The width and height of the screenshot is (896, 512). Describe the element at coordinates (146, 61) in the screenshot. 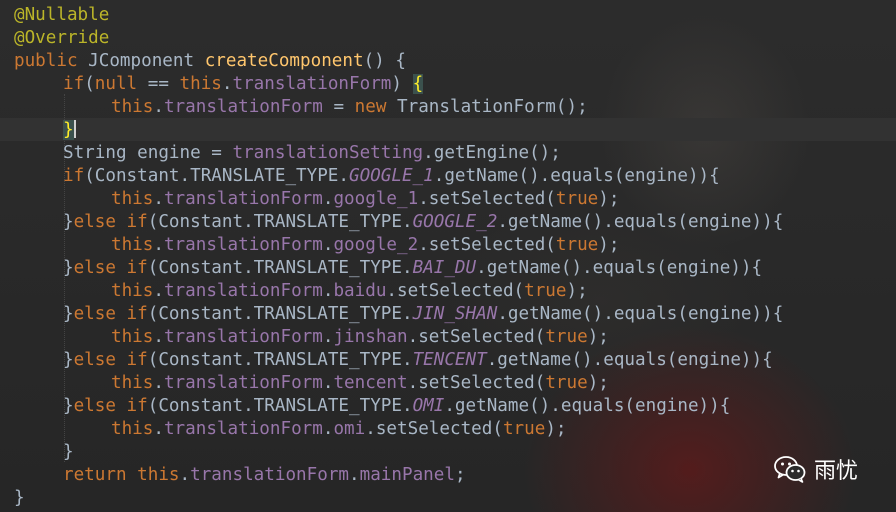

I see `code-token: JComponent` at that location.